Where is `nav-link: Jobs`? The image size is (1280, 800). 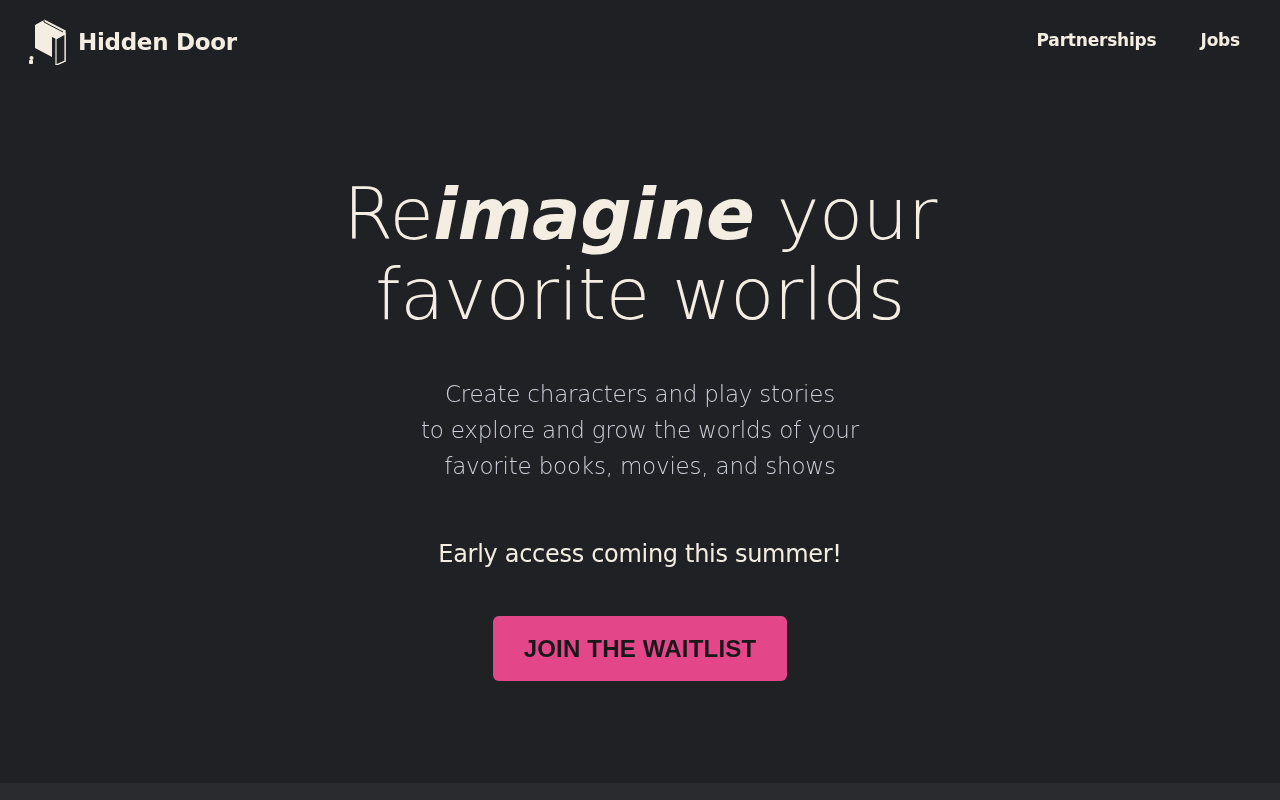
nav-link: Jobs is located at coordinates (1220, 39).